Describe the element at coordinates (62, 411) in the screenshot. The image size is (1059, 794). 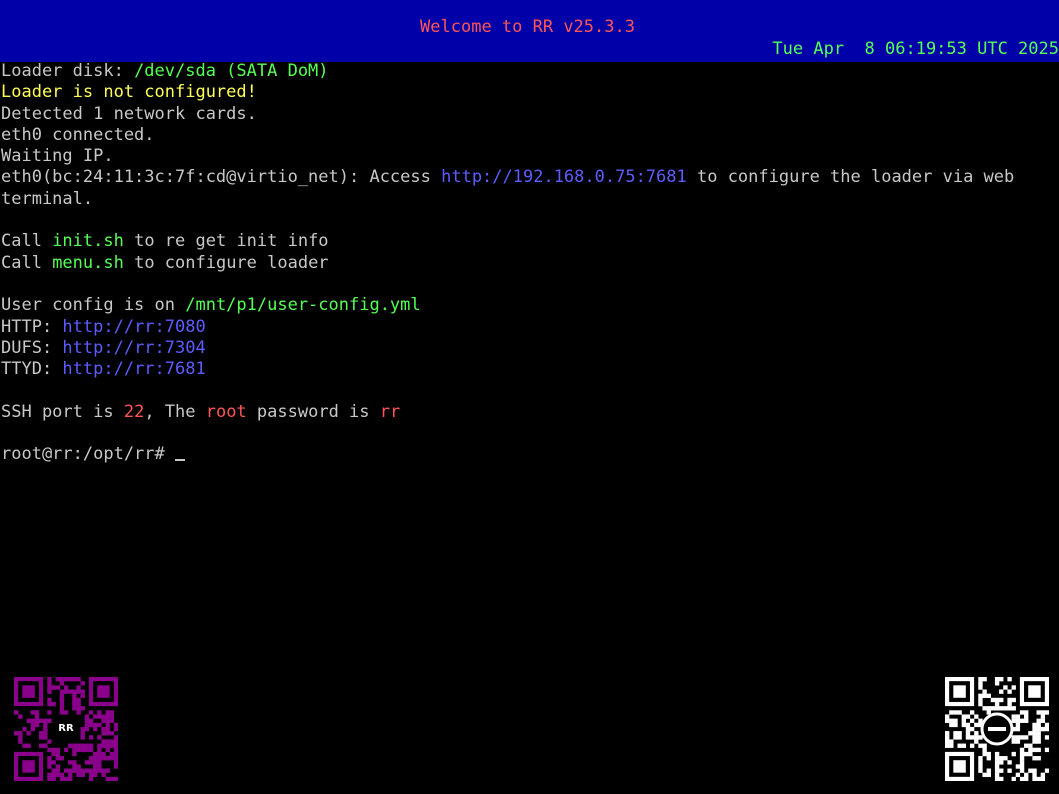
I see `terminal-text: SSH port is` at that location.